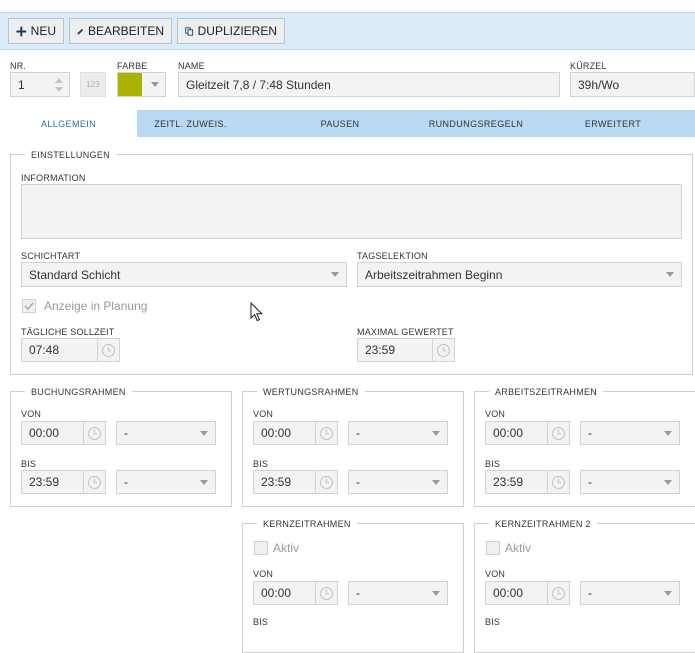 This screenshot has width=695, height=653. What do you see at coordinates (63, 433) in the screenshot?
I see `booking-from-input: 00:00` at bounding box center [63, 433].